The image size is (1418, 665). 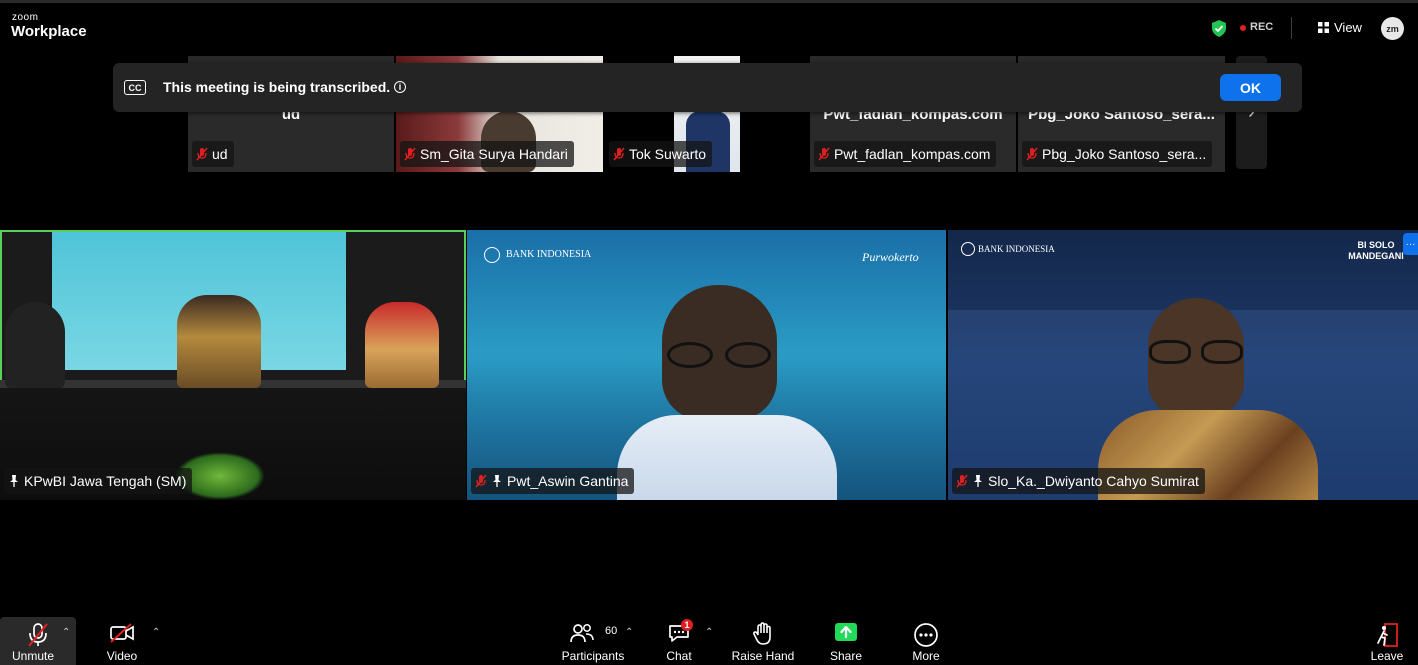 I want to click on chat-button: 1 Chat, so click(x=679, y=641).